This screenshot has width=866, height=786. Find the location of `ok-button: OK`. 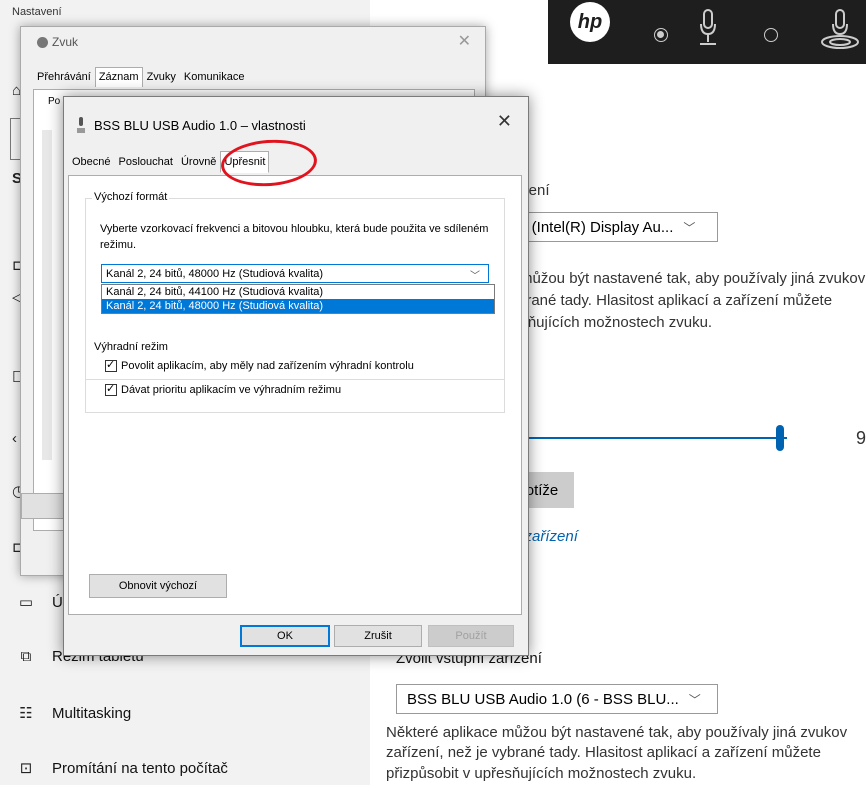

ok-button: OK is located at coordinates (285, 636).